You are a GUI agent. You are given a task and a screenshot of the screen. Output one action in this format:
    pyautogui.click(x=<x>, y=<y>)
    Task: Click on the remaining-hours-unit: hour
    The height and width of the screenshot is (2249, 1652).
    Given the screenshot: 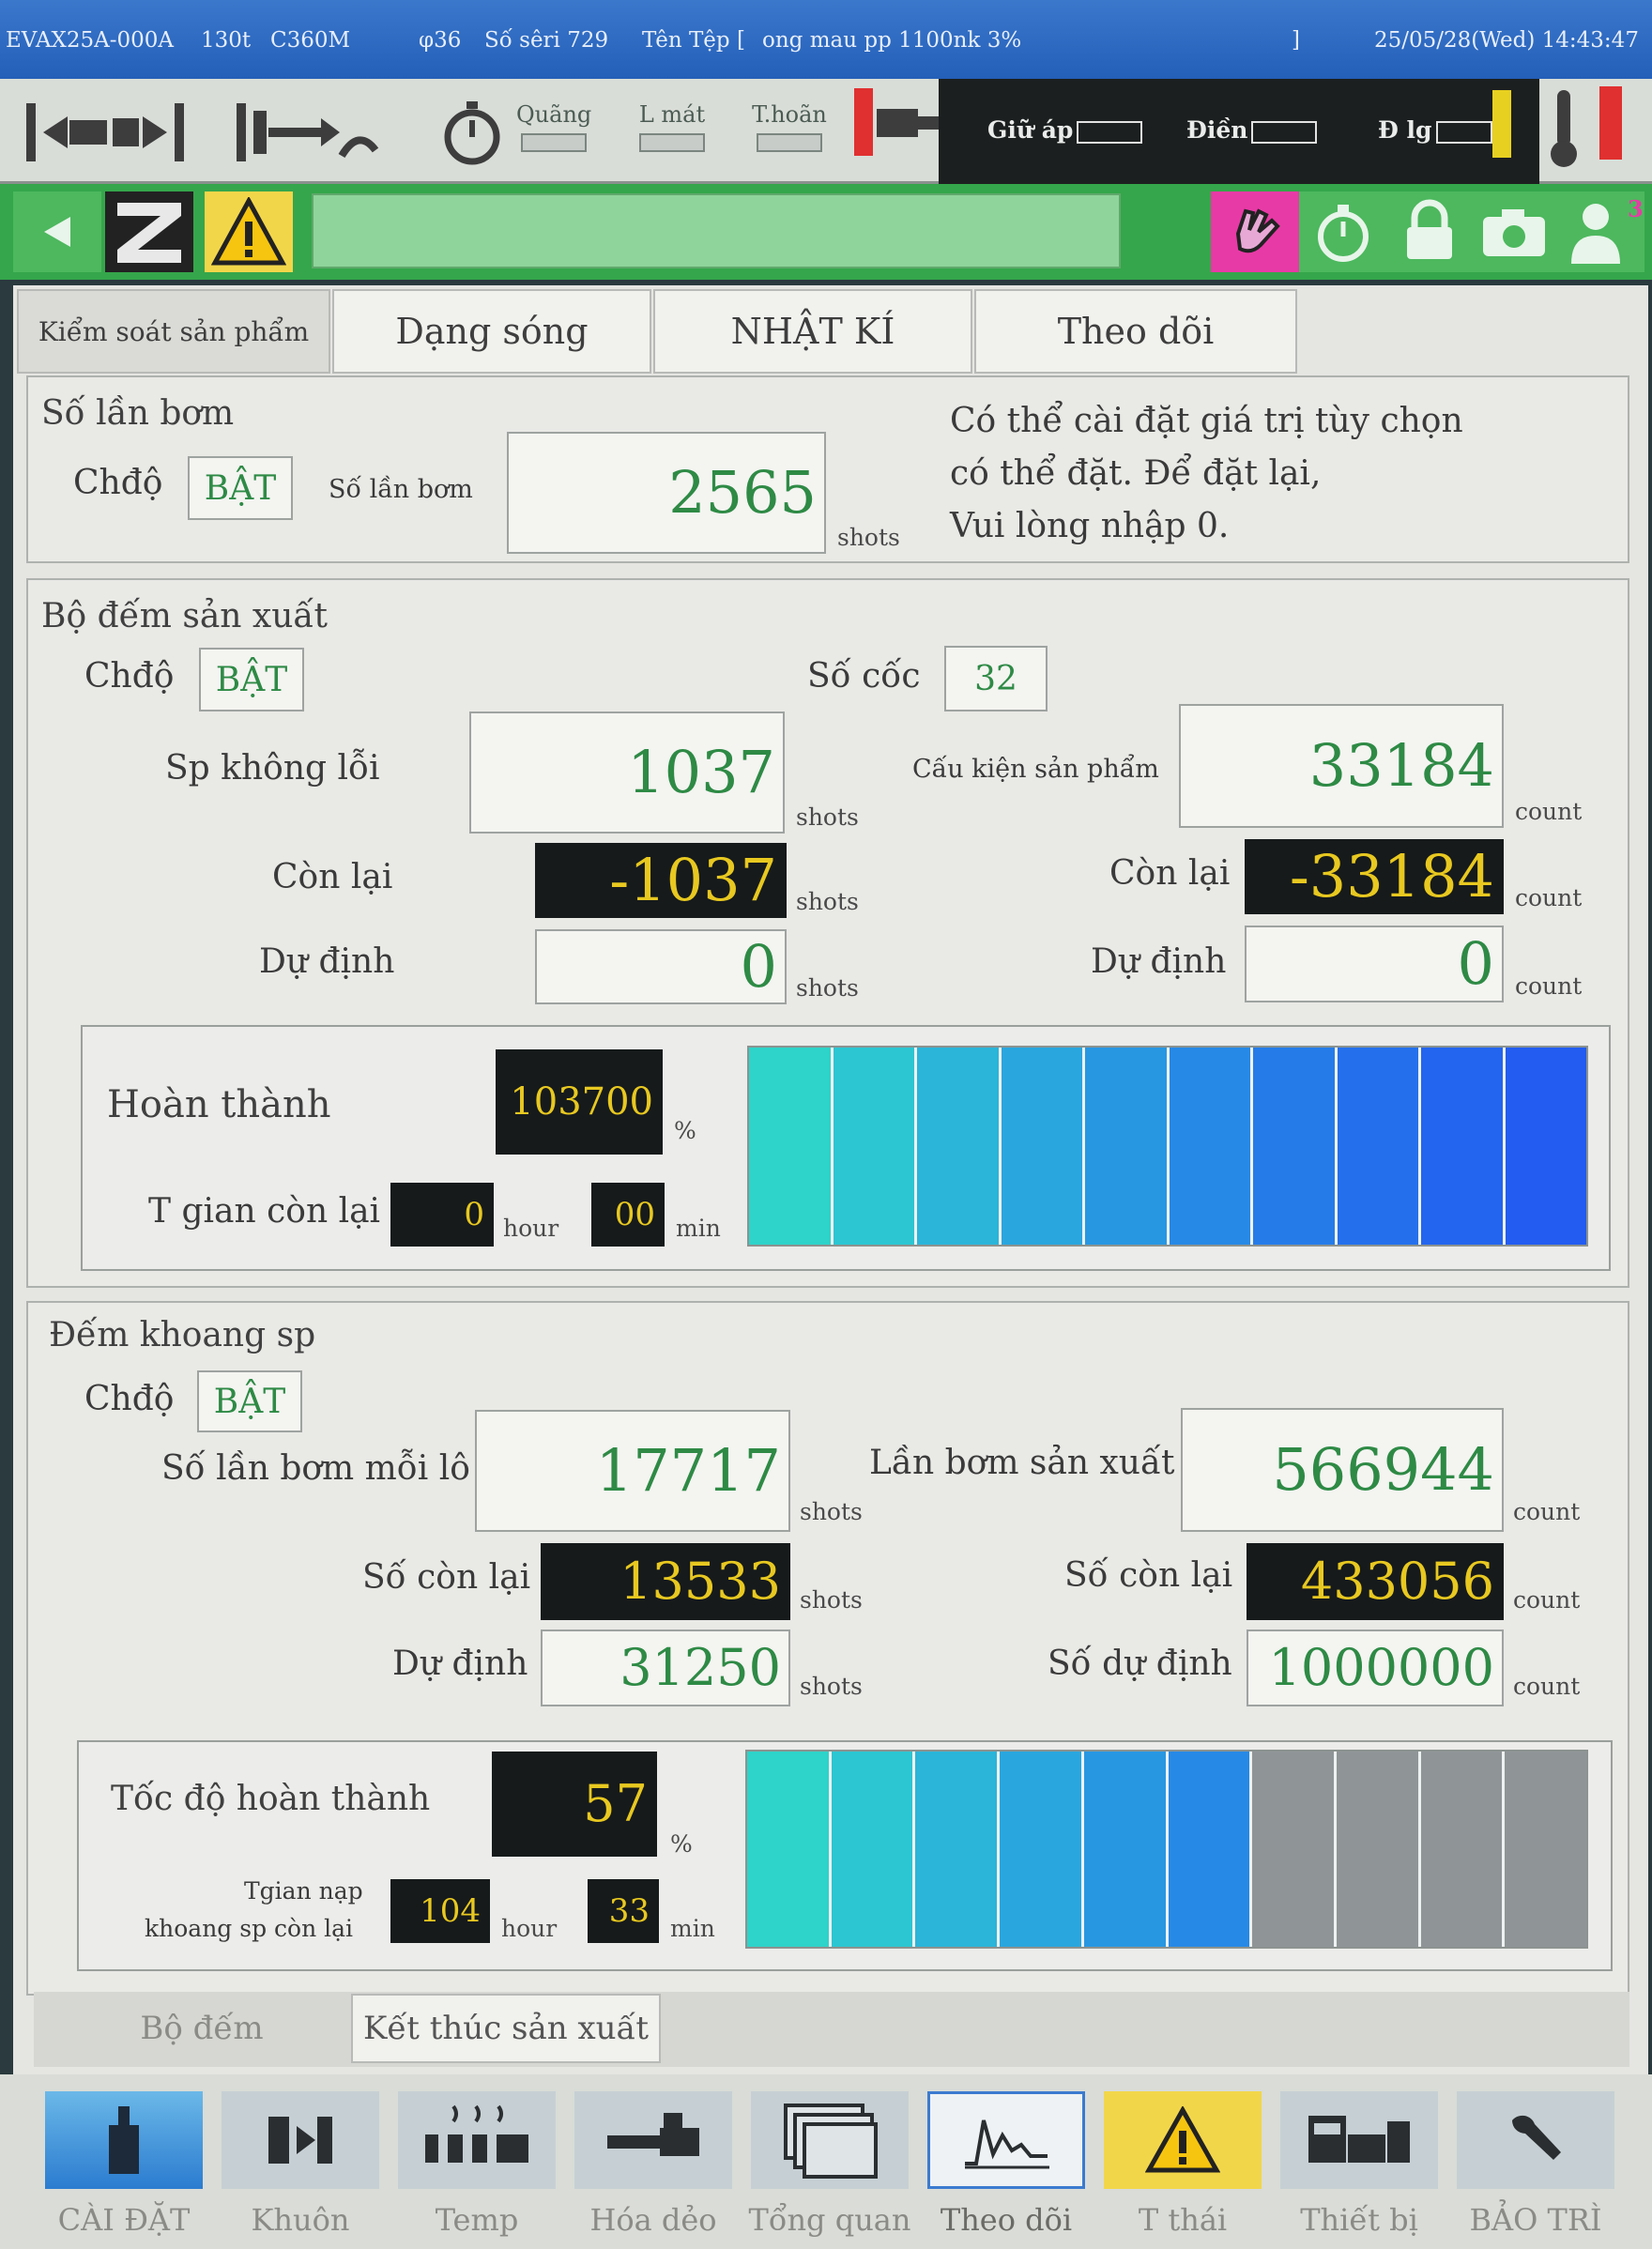 What is the action you would take?
    pyautogui.click(x=531, y=1228)
    